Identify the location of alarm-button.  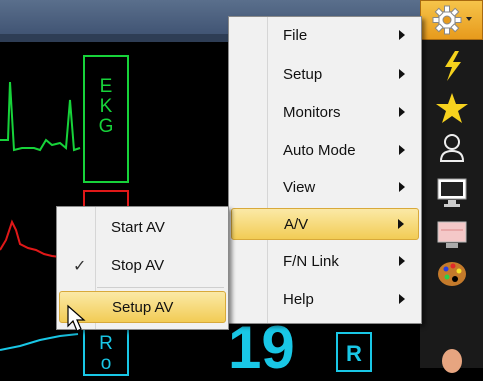
(451, 66).